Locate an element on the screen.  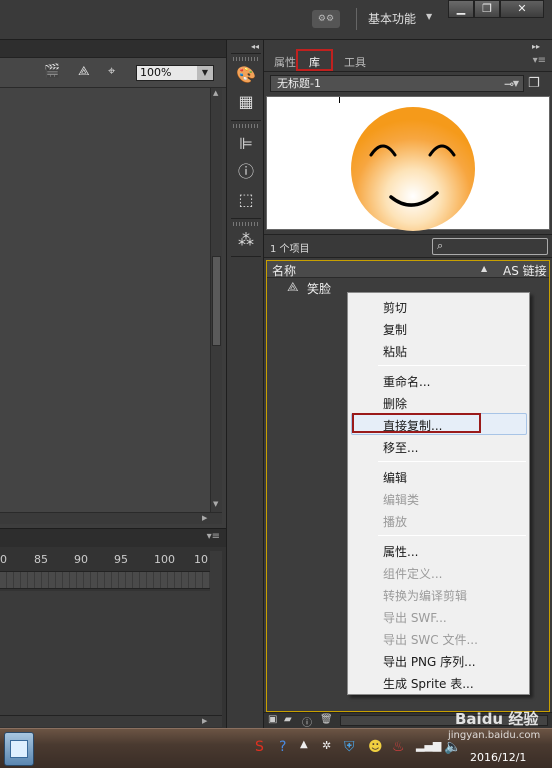
help-icon: ? is located at coordinates (282, 747).